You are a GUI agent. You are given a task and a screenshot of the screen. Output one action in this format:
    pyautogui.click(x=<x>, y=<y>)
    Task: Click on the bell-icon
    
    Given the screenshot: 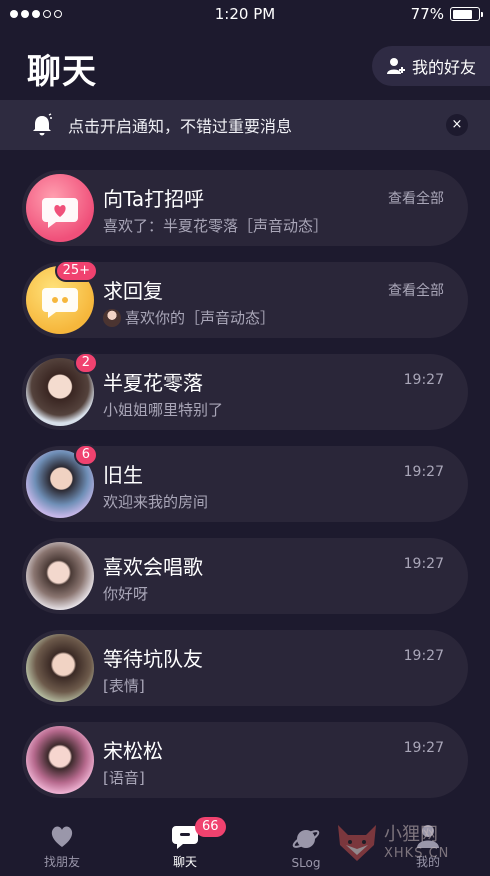 What is the action you would take?
    pyautogui.click(x=42, y=124)
    